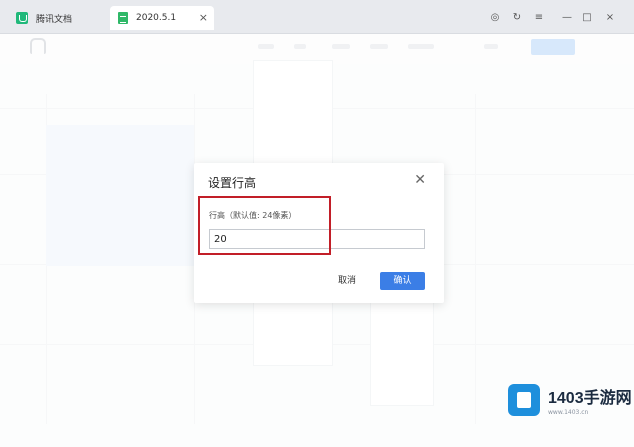 Image resolution: width=634 pixels, height=447 pixels. I want to click on tab-tencent-docs: 腾讯文档, so click(58, 18).